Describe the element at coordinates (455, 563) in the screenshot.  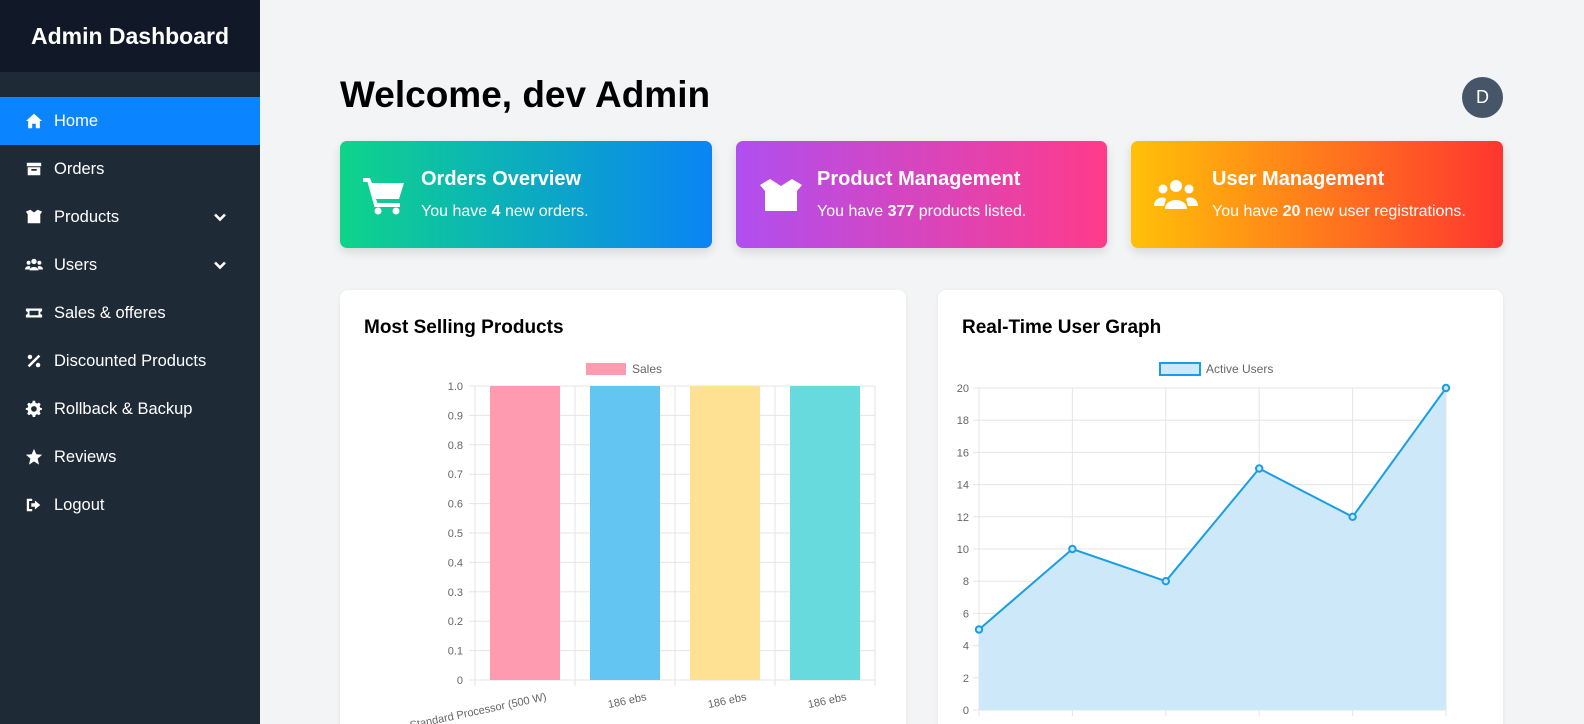
I see `y-tick-label: 0.4` at that location.